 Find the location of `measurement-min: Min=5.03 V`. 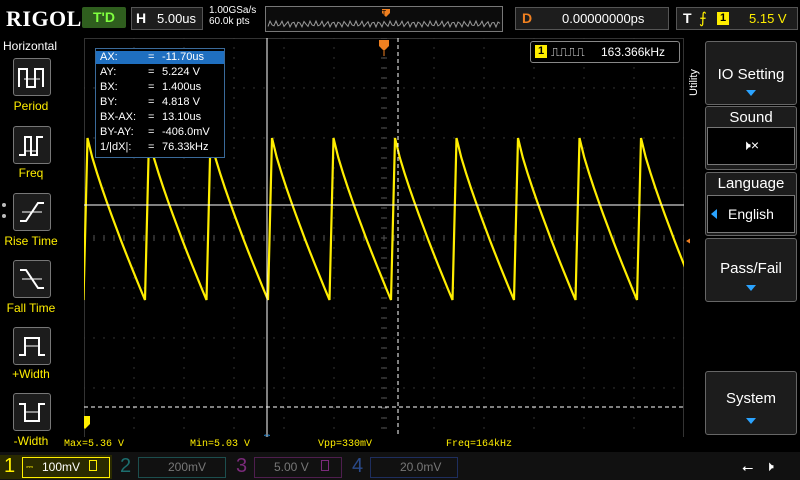

measurement-min: Min=5.03 V is located at coordinates (220, 444).